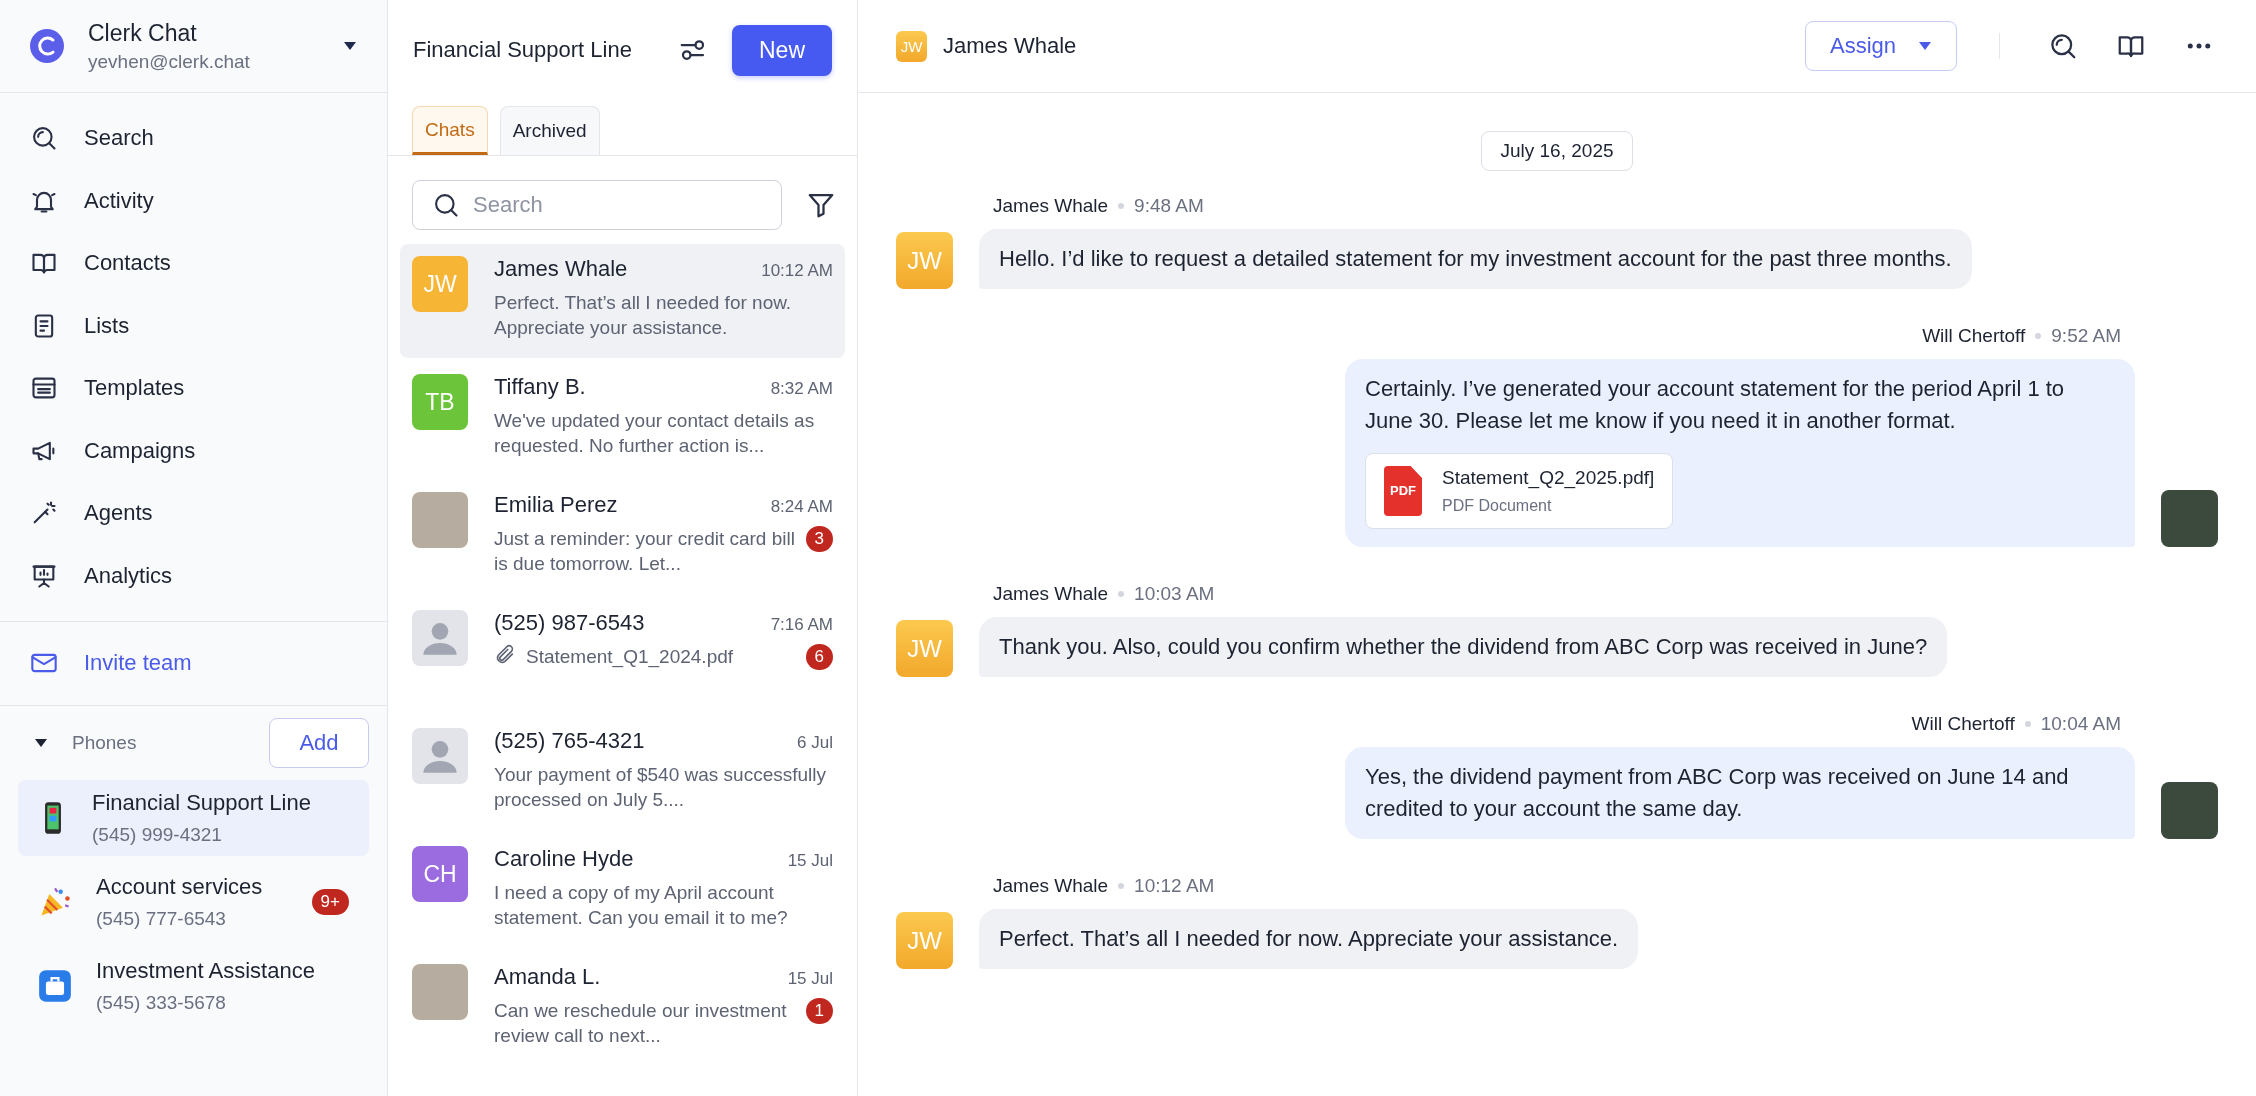  Describe the element at coordinates (1403, 491) in the screenshot. I see `pdf-file-icon: PDF` at that location.